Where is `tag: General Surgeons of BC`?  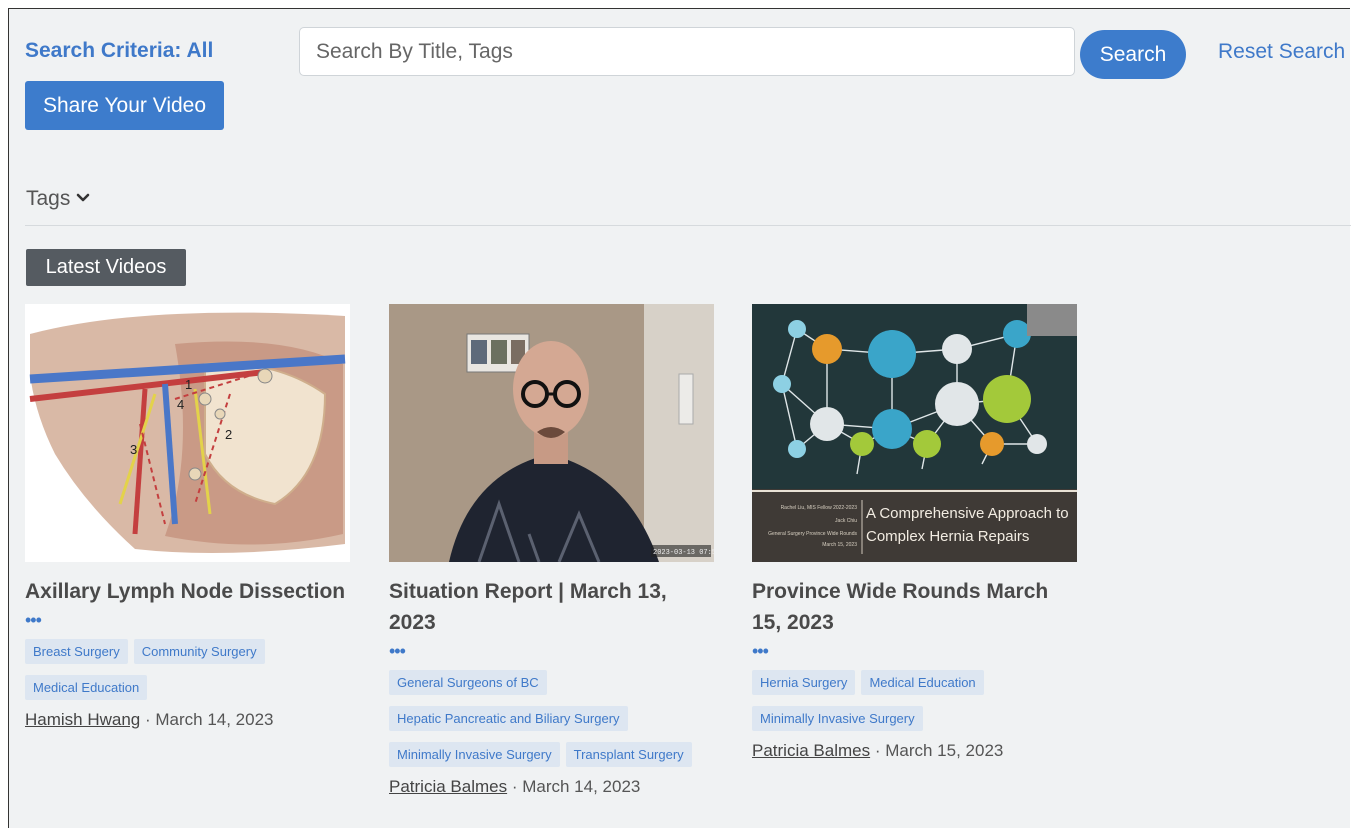 tag: General Surgeons of BC is located at coordinates (468, 682).